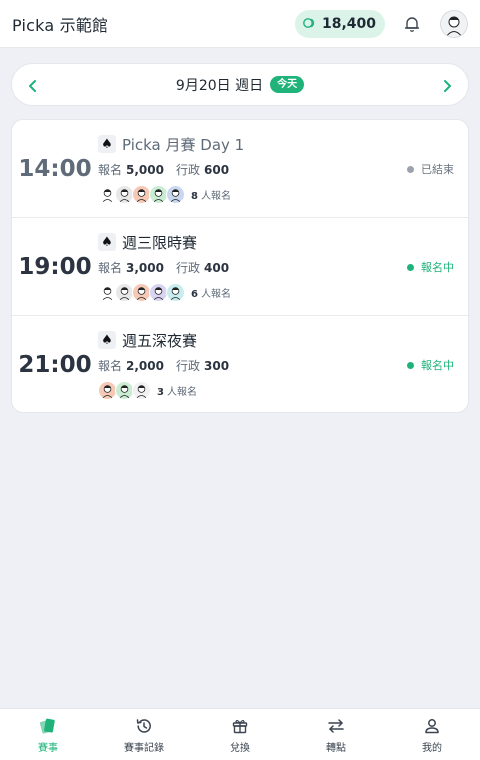 The width and height of the screenshot is (480, 760). Describe the element at coordinates (55, 267) in the screenshot. I see `event-time: 19:00` at that location.